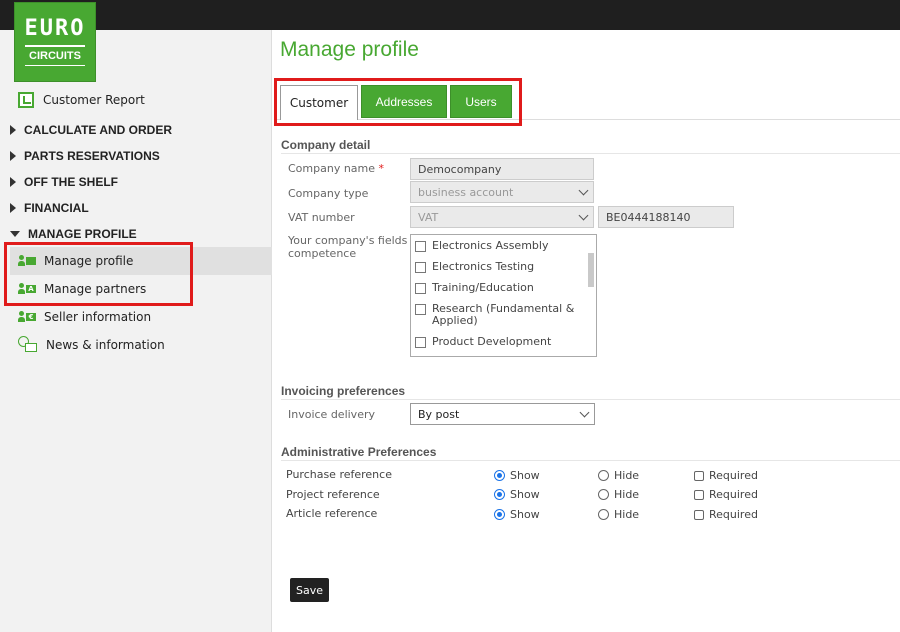 This screenshot has height=632, width=900. I want to click on article-required-checkbox: Required, so click(726, 514).